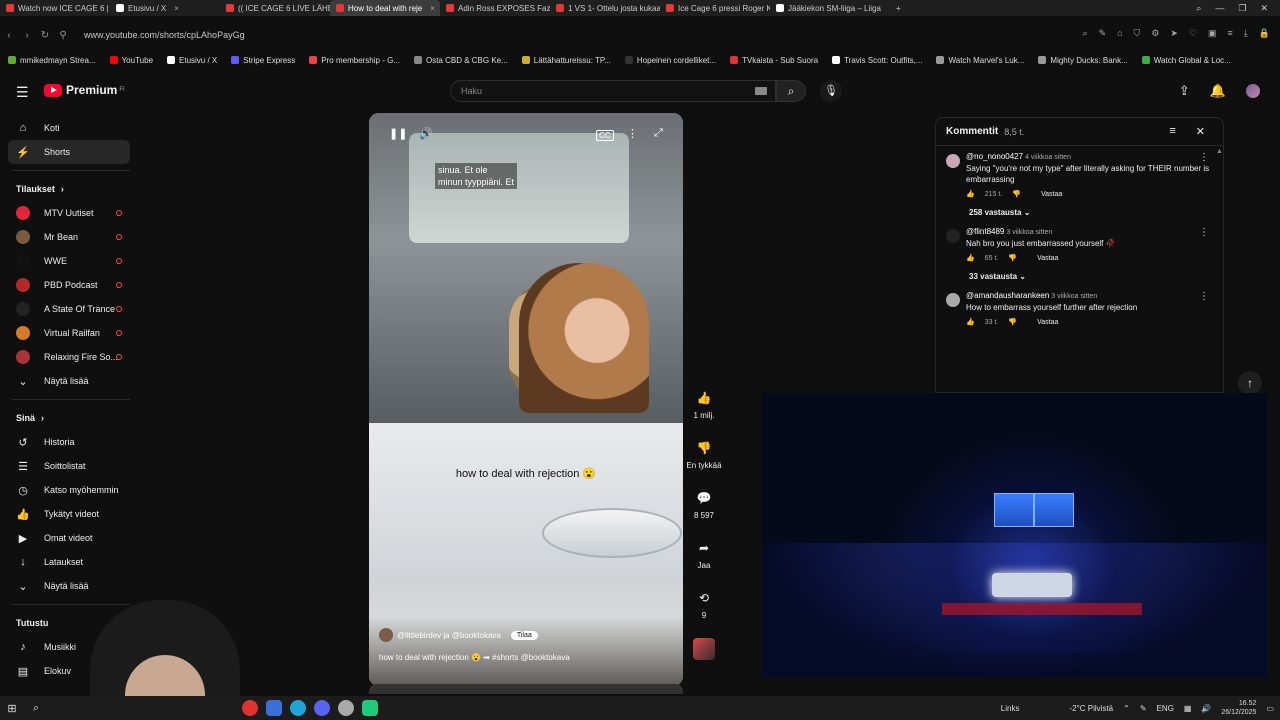 The width and height of the screenshot is (1280, 720). I want to click on scroll-up-arrow-icon: ▲, so click(1219, 151).